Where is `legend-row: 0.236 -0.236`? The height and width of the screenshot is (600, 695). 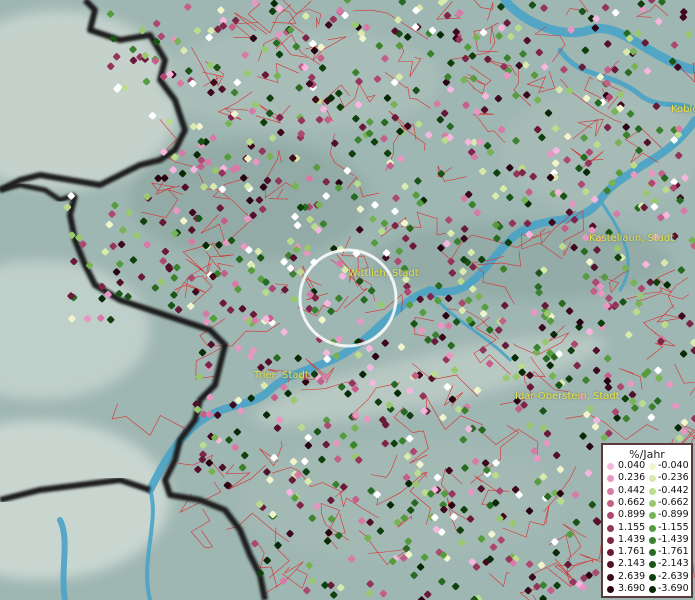
legend-row: 0.236 -0.236 is located at coordinates (649, 478).